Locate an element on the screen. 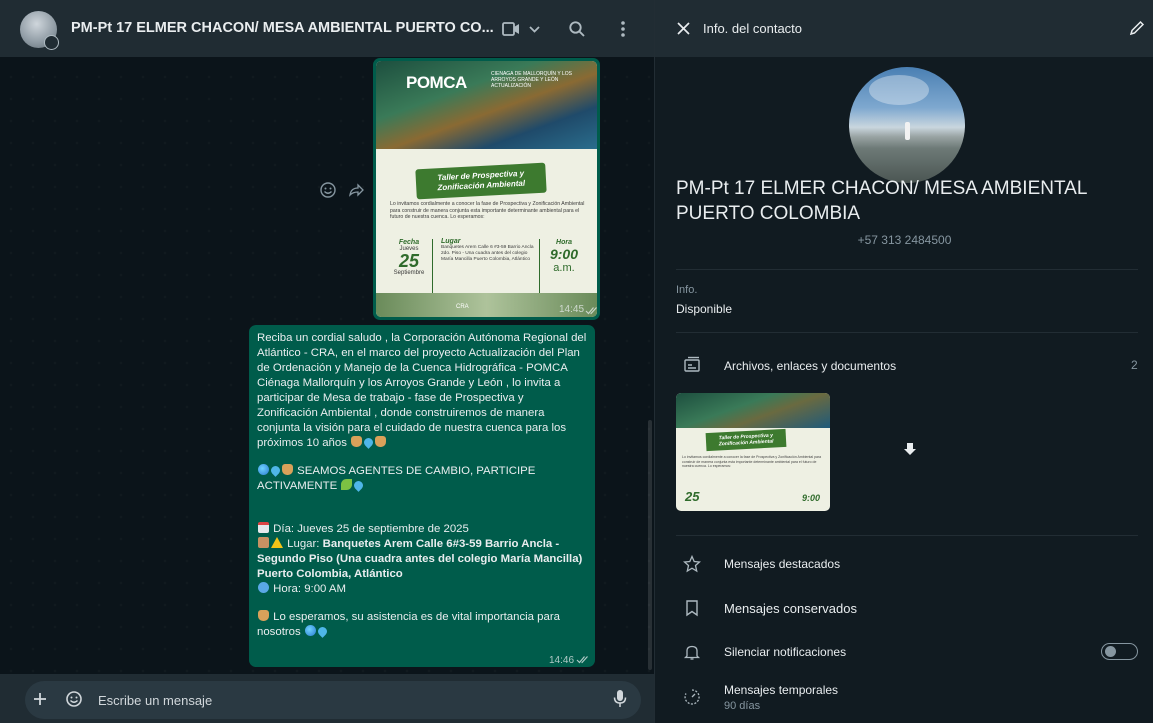  poster-hora-label: Hora is located at coordinates (564, 242).